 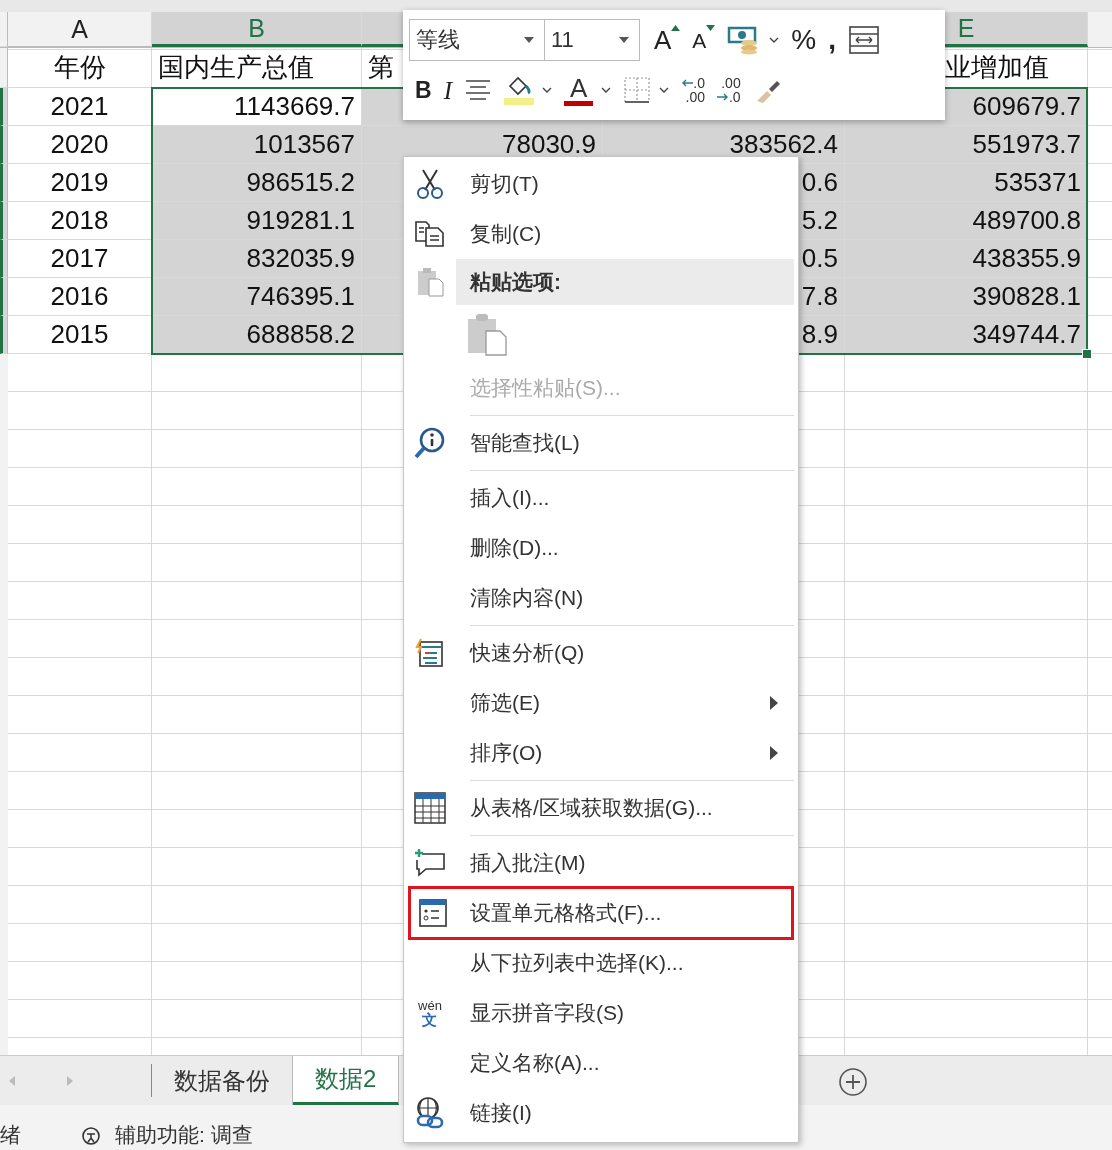 What do you see at coordinates (853, 1082) in the screenshot?
I see `add-sheet-icon` at bounding box center [853, 1082].